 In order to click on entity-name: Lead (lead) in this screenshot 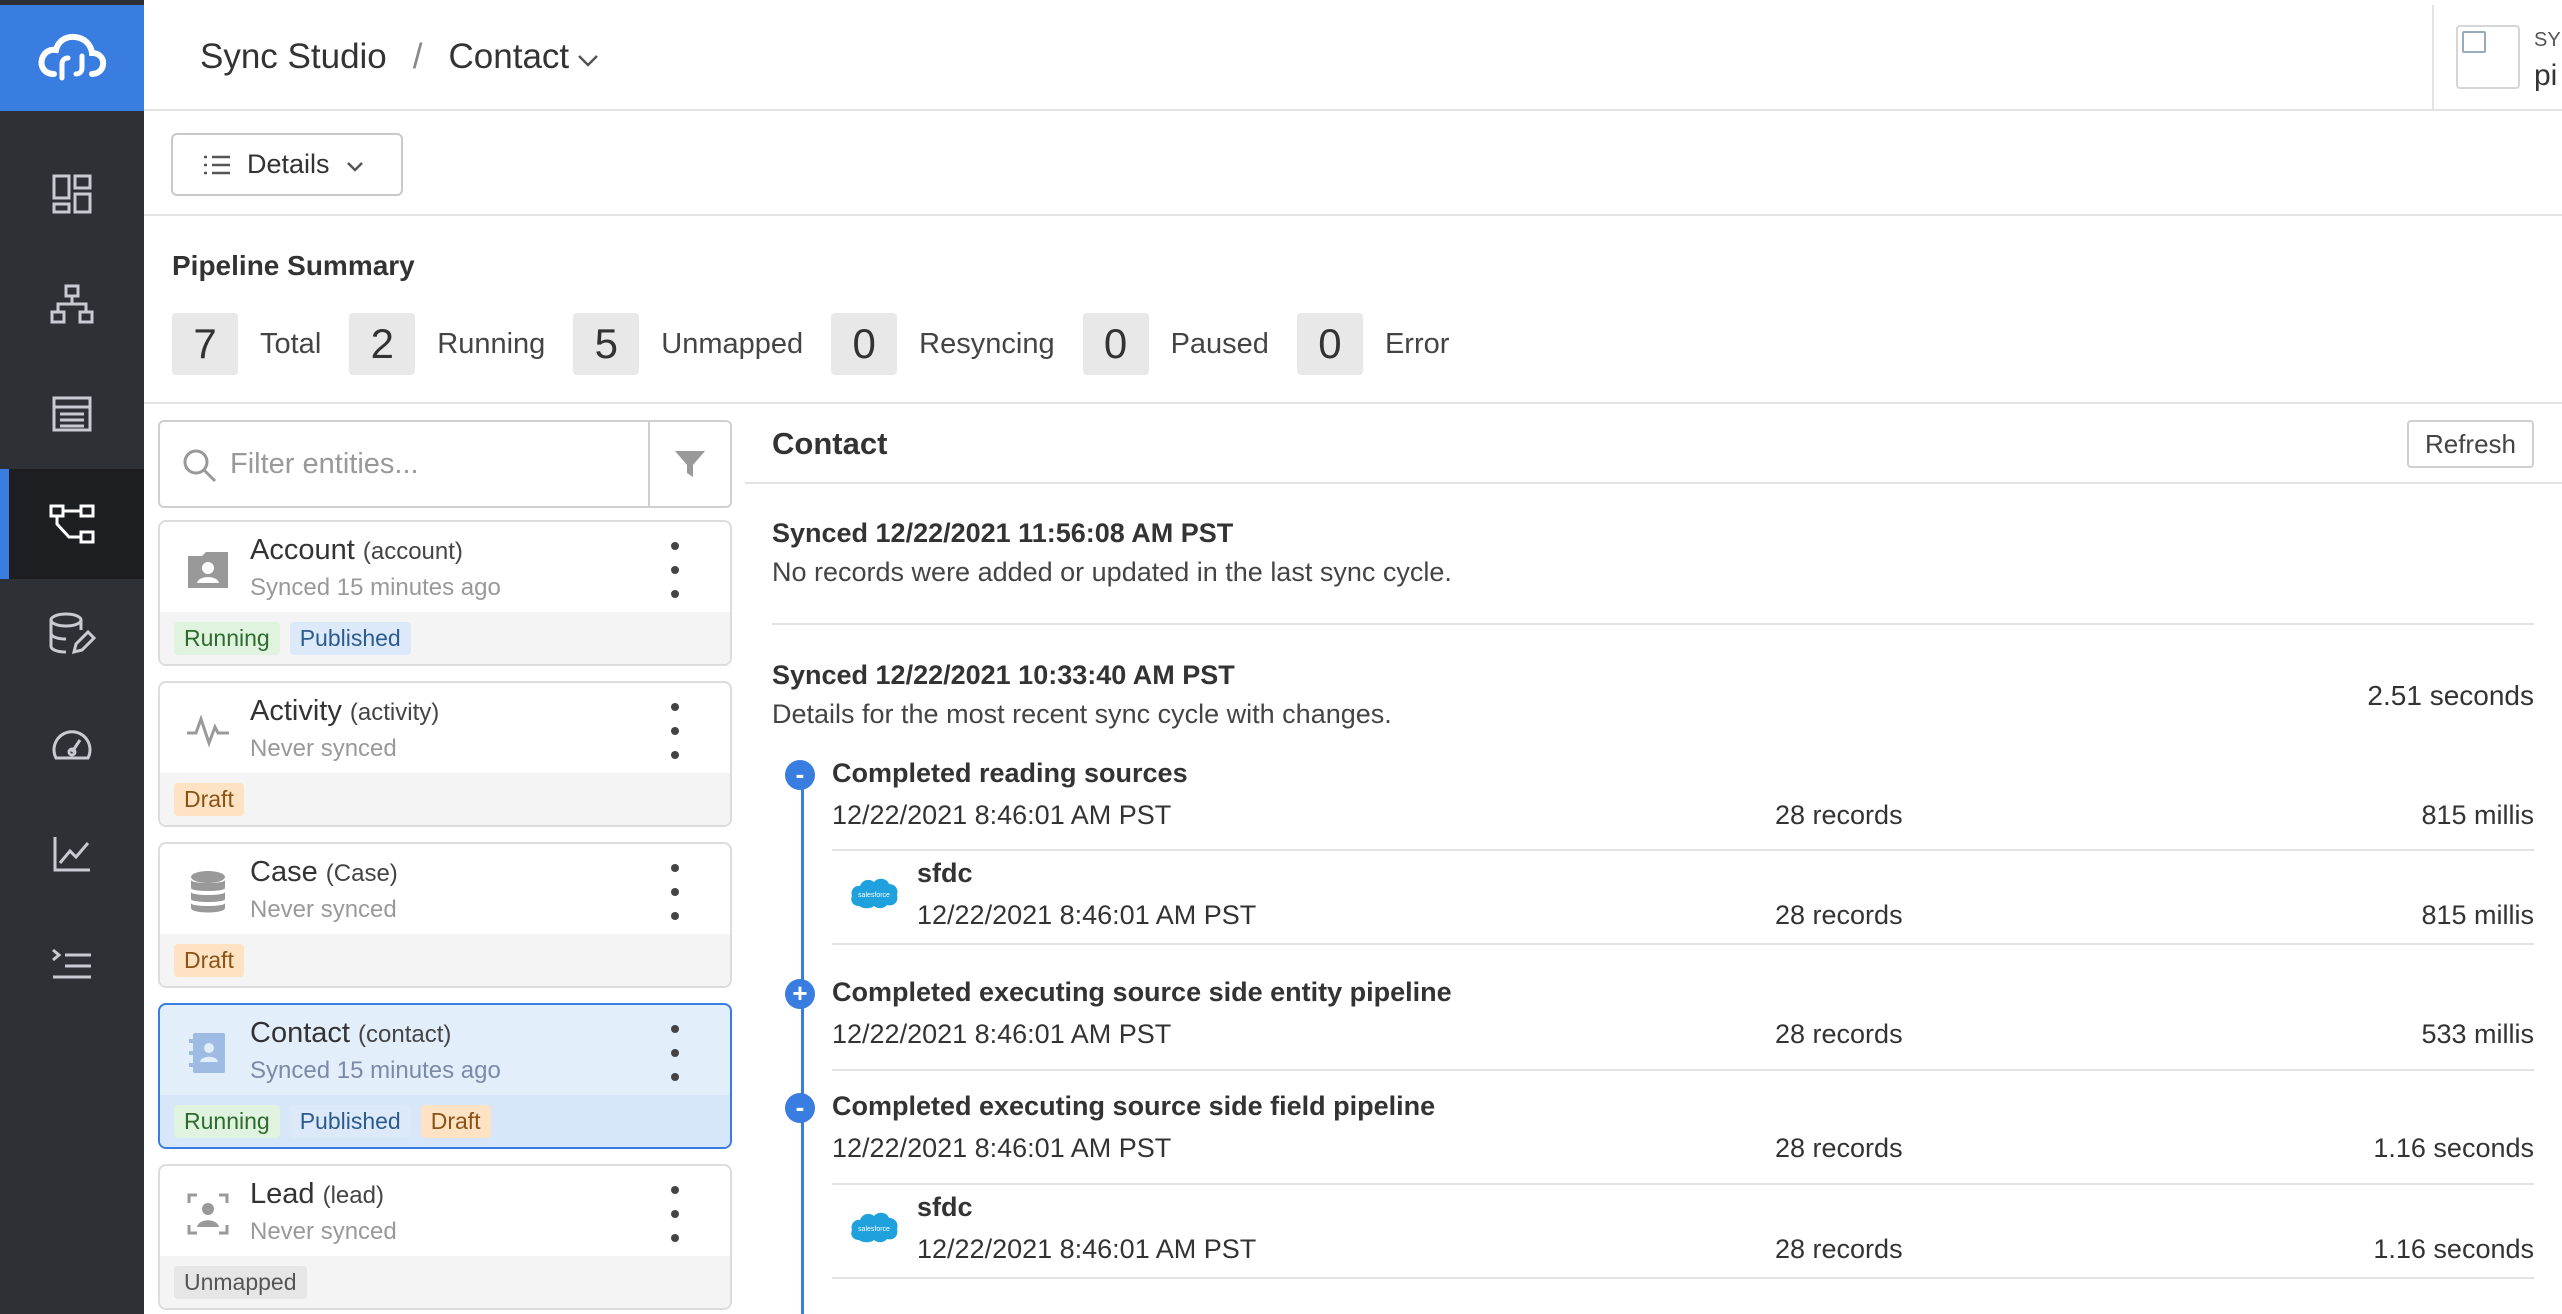, I will do `click(317, 1194)`.